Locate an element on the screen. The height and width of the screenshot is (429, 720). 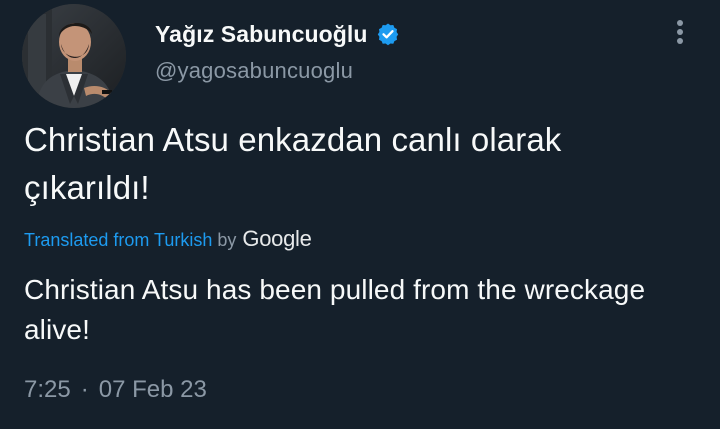
tweet-timestamp: 7:25 · 07 Feb 23 is located at coordinates (115, 390).